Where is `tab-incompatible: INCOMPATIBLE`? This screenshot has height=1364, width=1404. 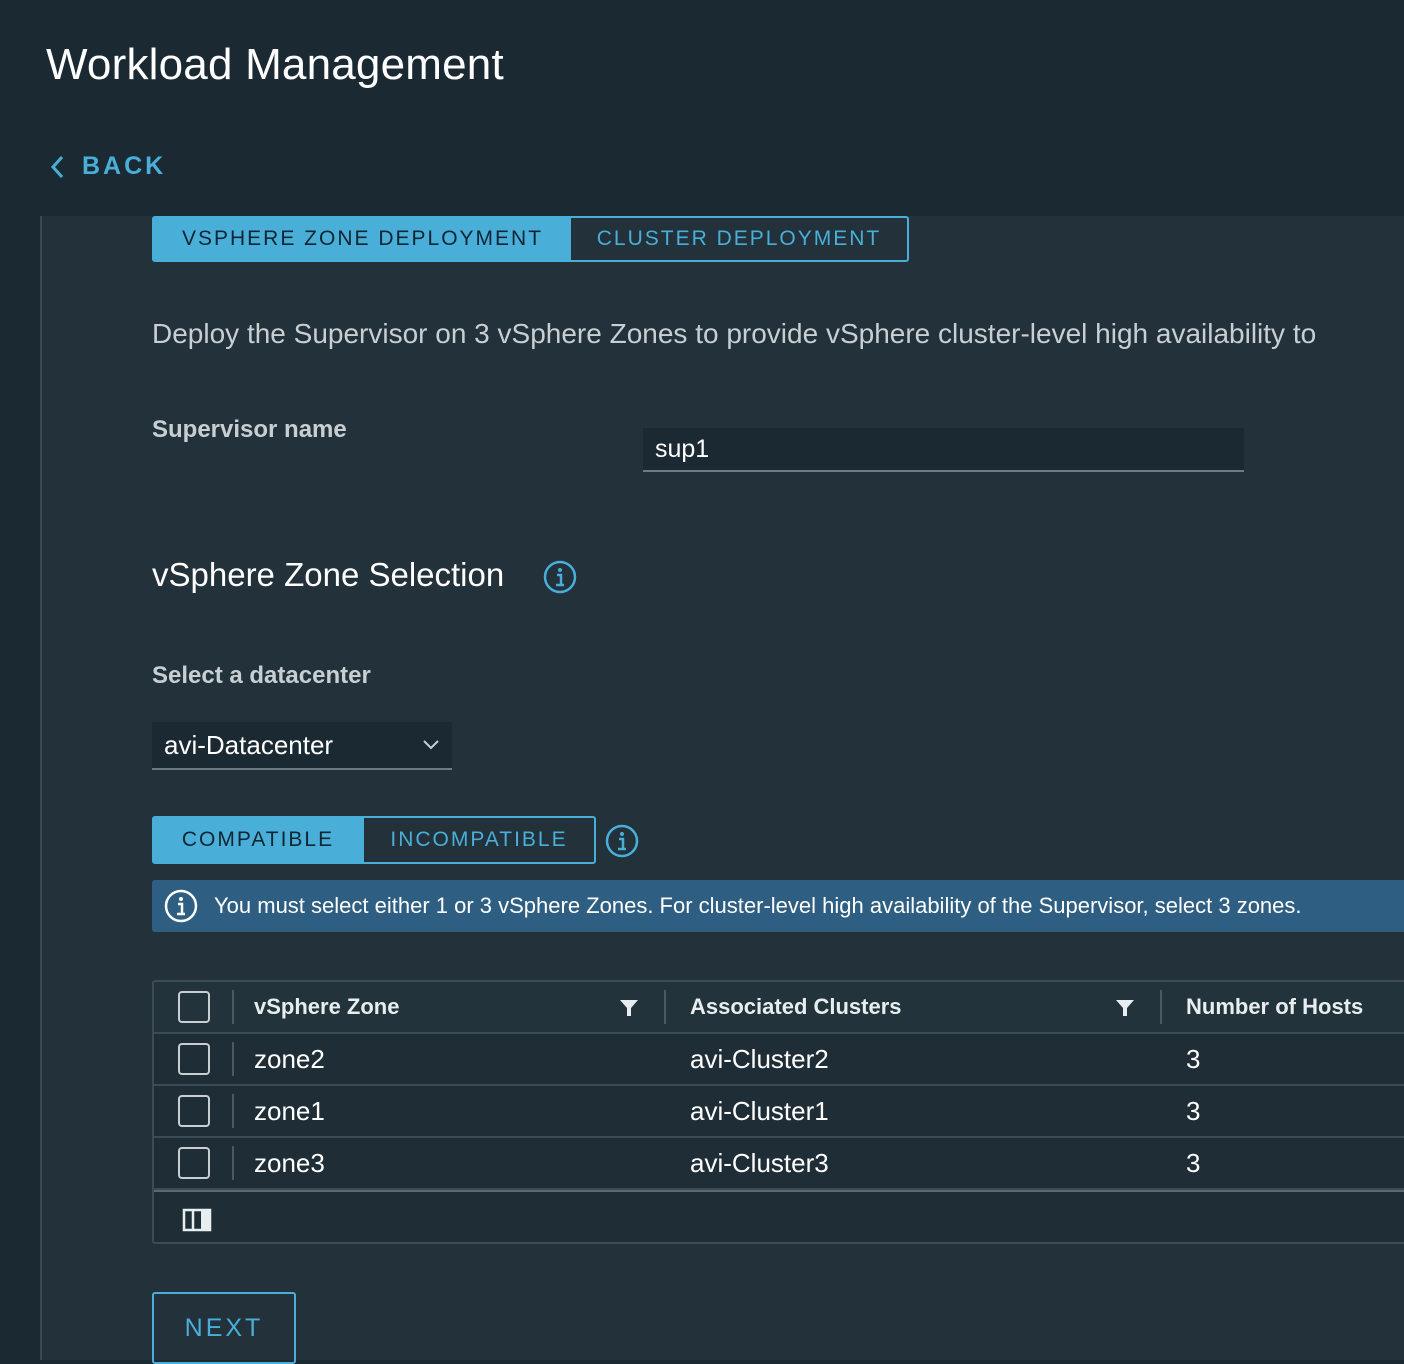
tab-incompatible: INCOMPATIBLE is located at coordinates (478, 840).